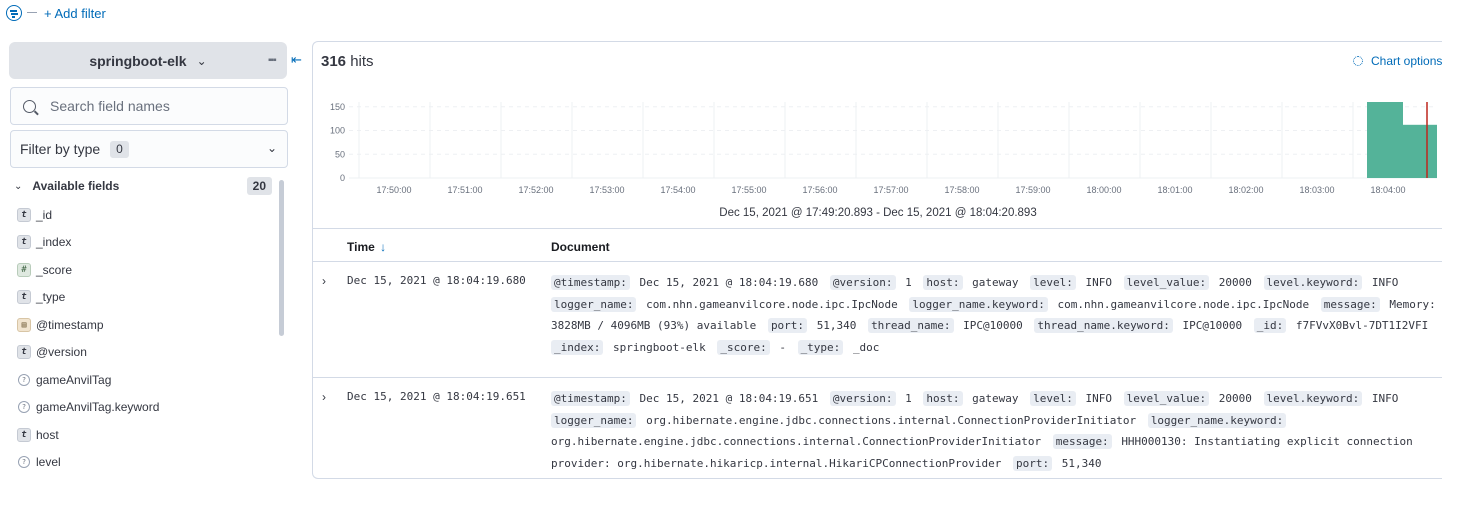 This screenshot has width=1468, height=520. What do you see at coordinates (594, 304) in the screenshot?
I see `field-key: logger_name:` at bounding box center [594, 304].